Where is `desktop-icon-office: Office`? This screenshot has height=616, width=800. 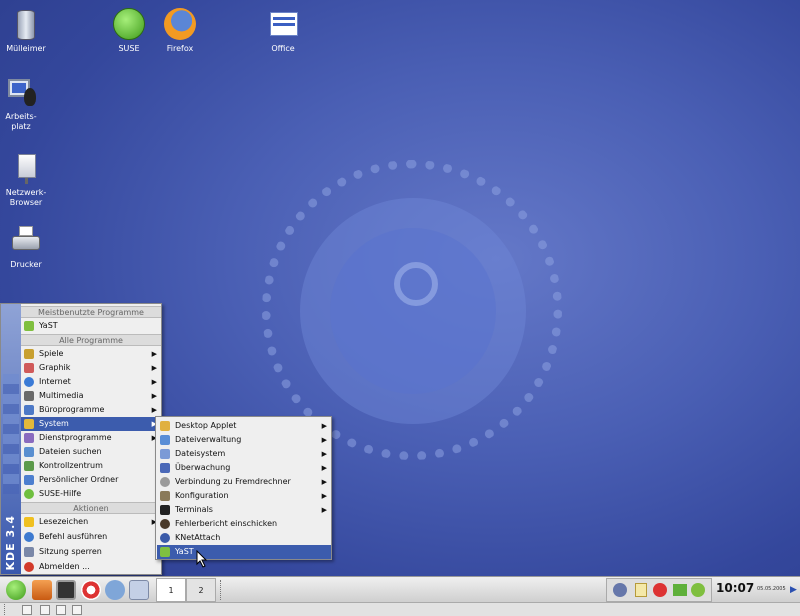
desktop-icon-office: Office is located at coordinates (283, 31).